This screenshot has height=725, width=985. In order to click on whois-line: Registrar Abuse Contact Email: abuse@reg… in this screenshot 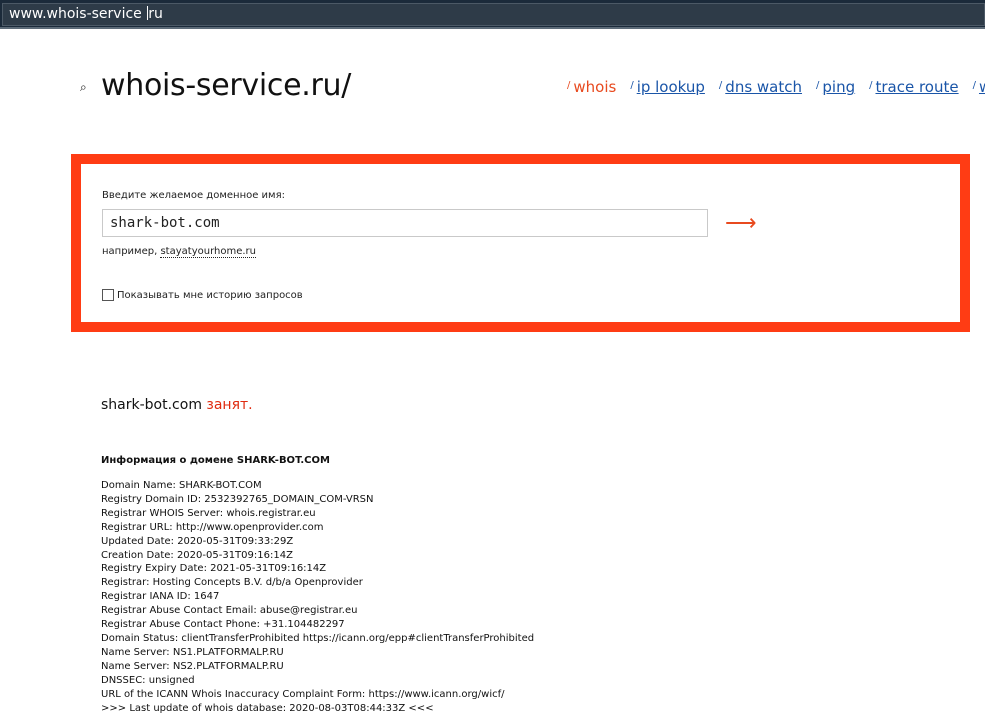, I will do `click(229, 611)`.